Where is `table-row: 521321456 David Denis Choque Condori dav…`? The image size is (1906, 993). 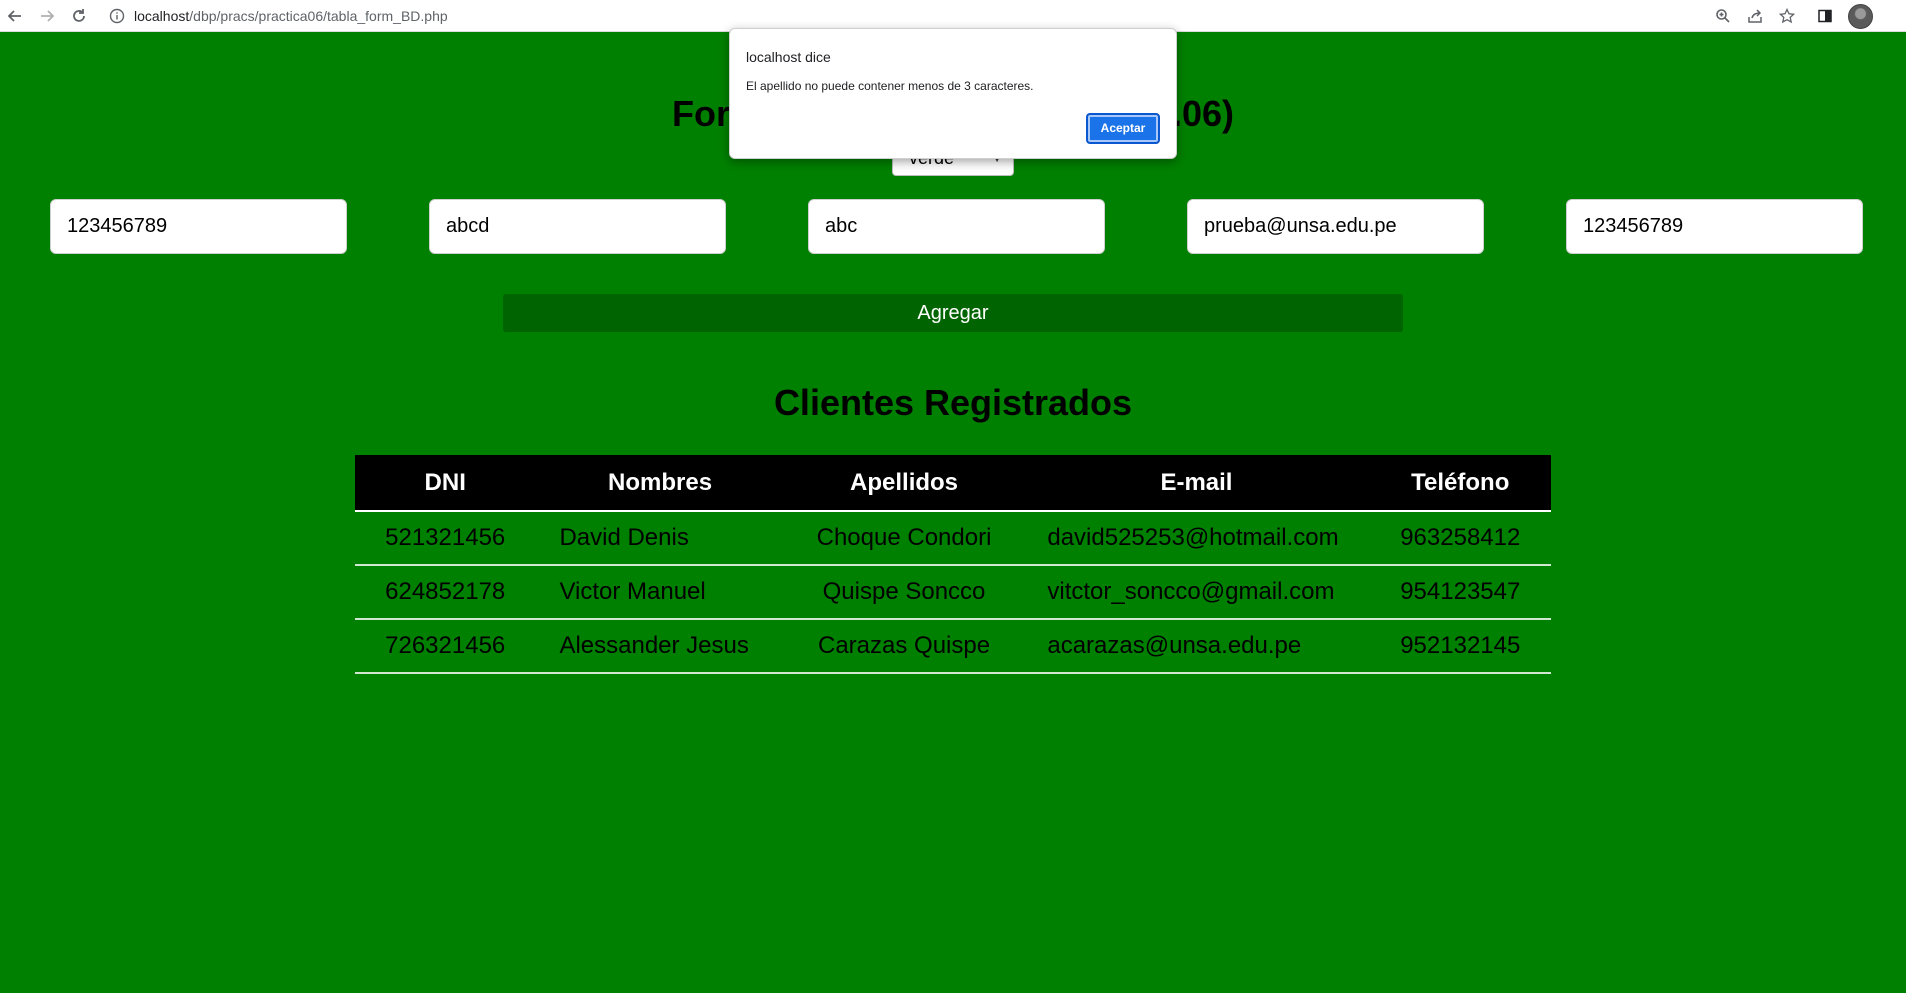 table-row: 521321456 David Denis Choque Condori dav… is located at coordinates (953, 538).